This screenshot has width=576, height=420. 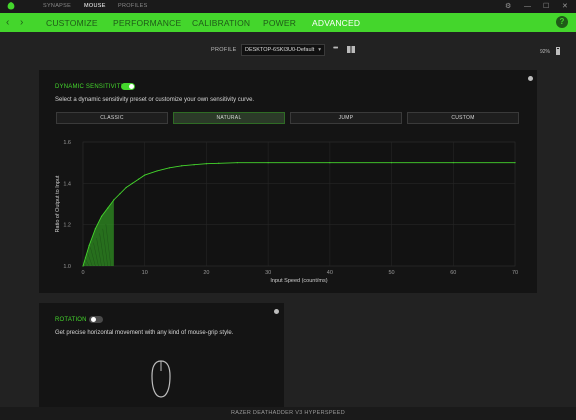 I want to click on title-bar: SYNAPSE MOUSE PROFILES ⚙ — ☐ ✕, so click(x=288, y=6).